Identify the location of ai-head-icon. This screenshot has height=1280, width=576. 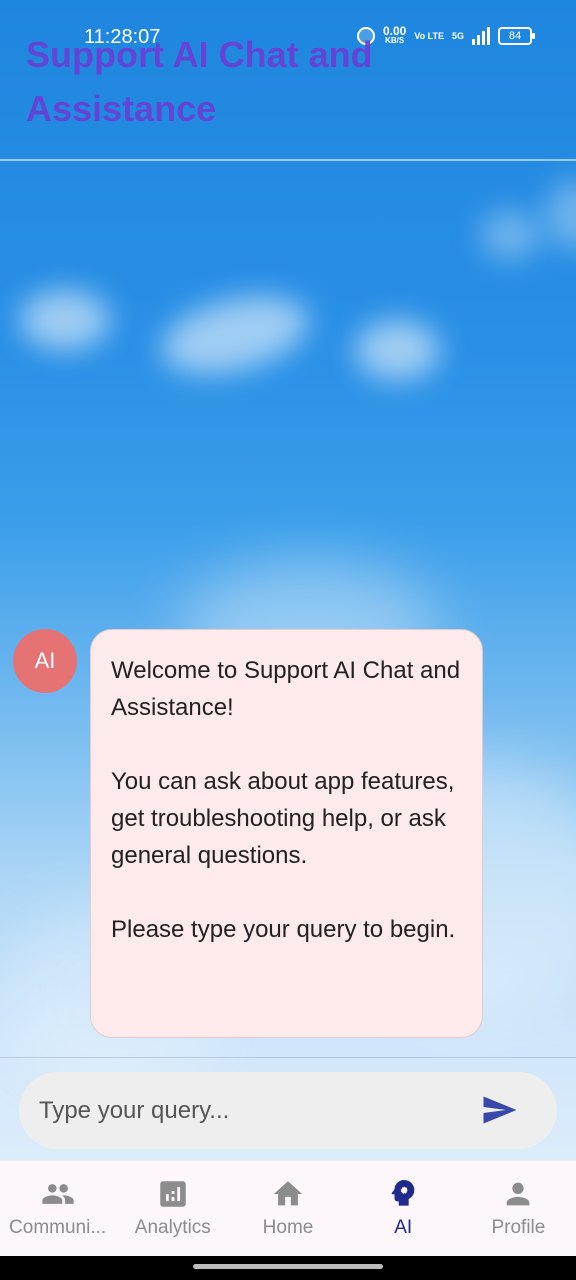
(403, 1192).